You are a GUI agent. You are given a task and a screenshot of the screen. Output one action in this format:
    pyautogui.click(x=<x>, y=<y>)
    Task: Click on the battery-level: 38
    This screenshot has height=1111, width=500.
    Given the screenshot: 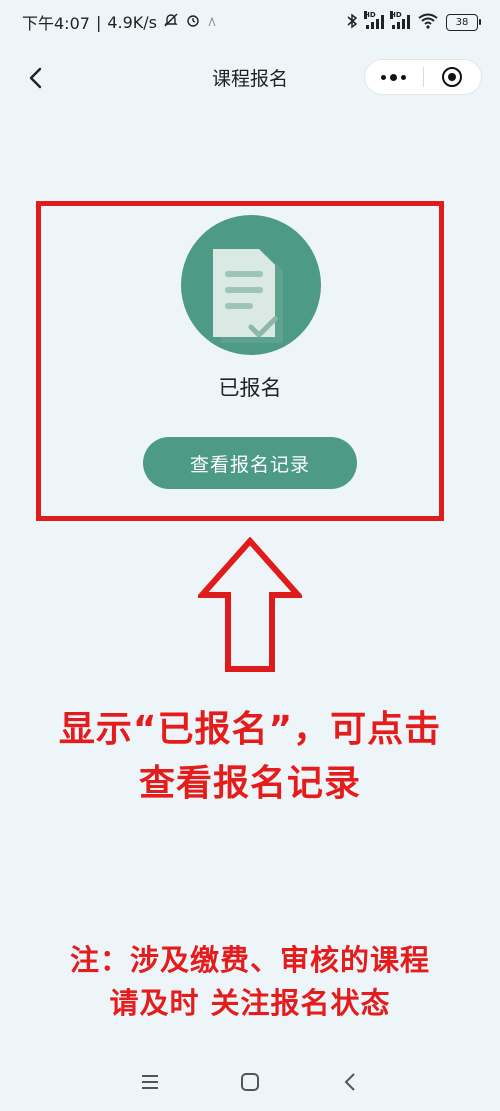 What is the action you would take?
    pyautogui.click(x=462, y=22)
    